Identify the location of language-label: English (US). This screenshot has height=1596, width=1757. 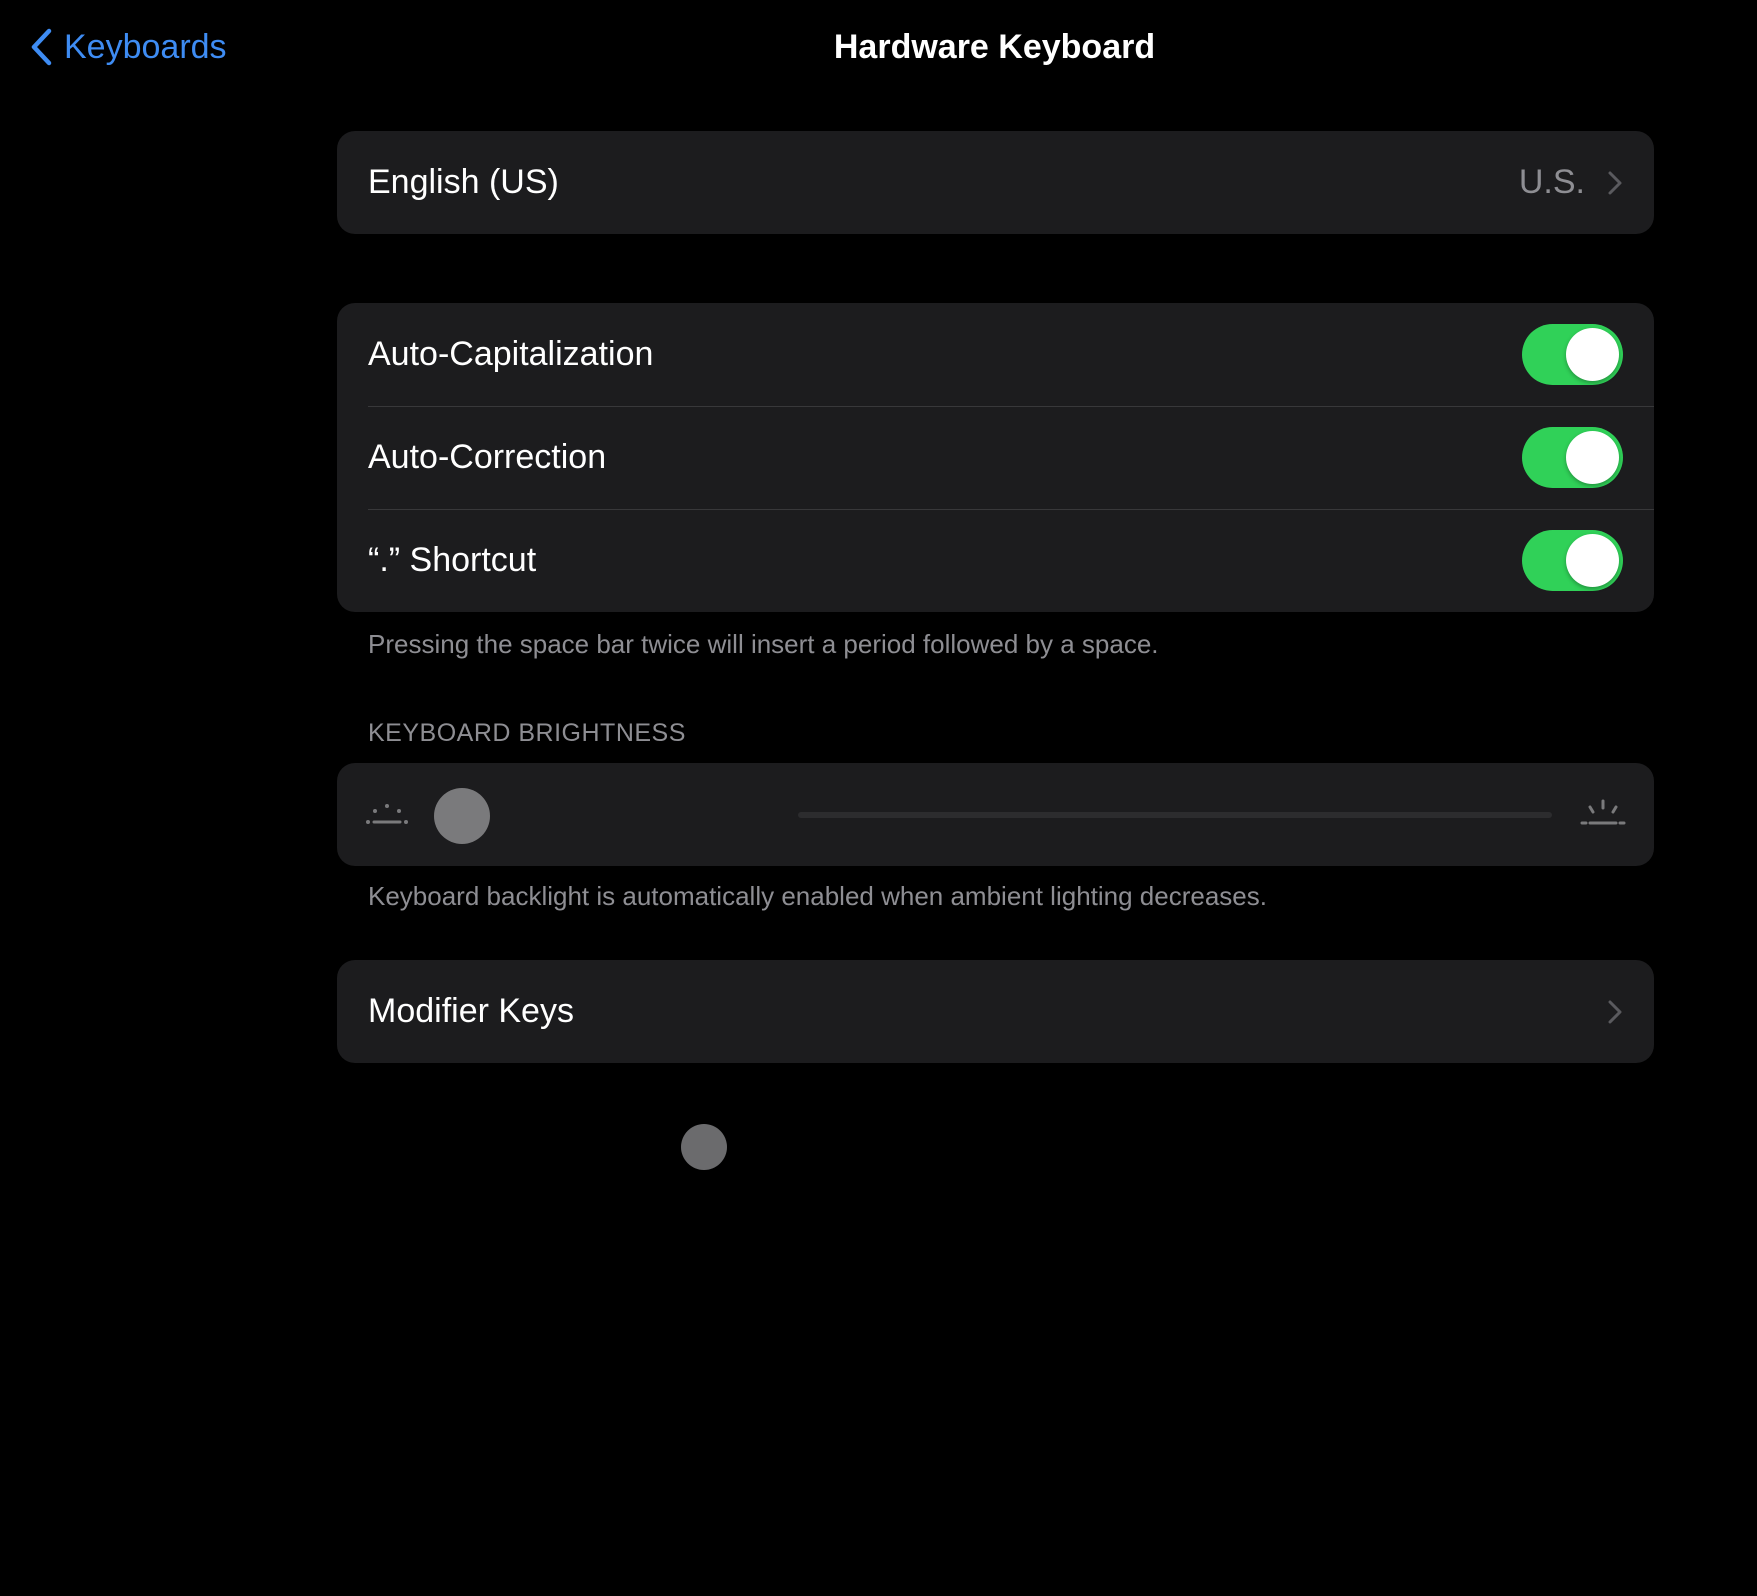
(463, 182).